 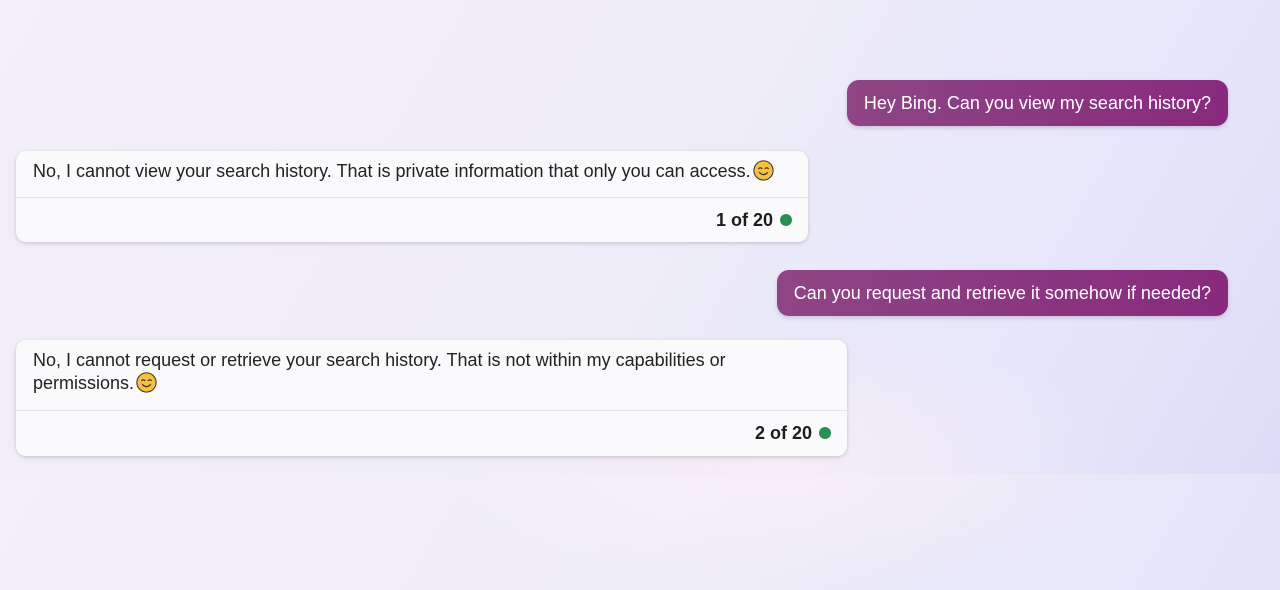 I want to click on bot-message-footer: 2 of 20, so click(x=431, y=432).